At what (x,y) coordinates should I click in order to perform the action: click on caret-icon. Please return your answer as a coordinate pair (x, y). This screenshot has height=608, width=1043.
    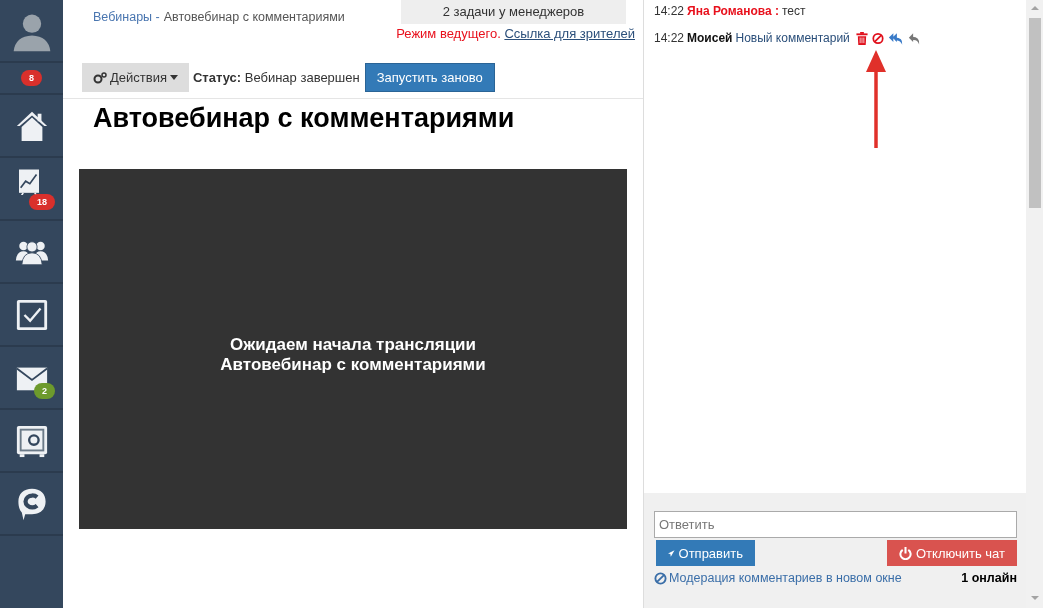
    Looking at the image, I should click on (173, 77).